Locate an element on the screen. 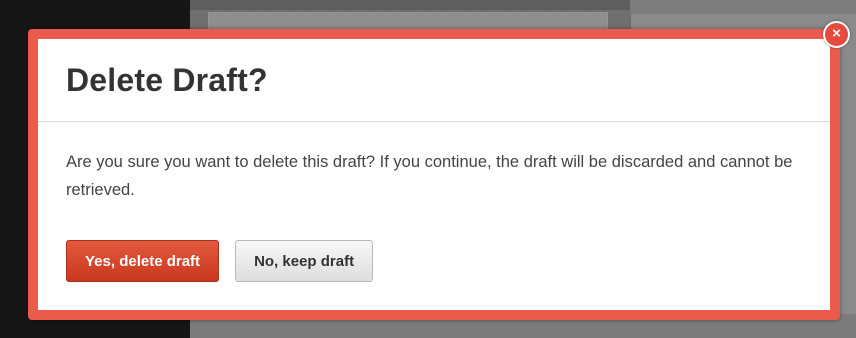  dialog-title: Delete Draft? is located at coordinates (167, 79).